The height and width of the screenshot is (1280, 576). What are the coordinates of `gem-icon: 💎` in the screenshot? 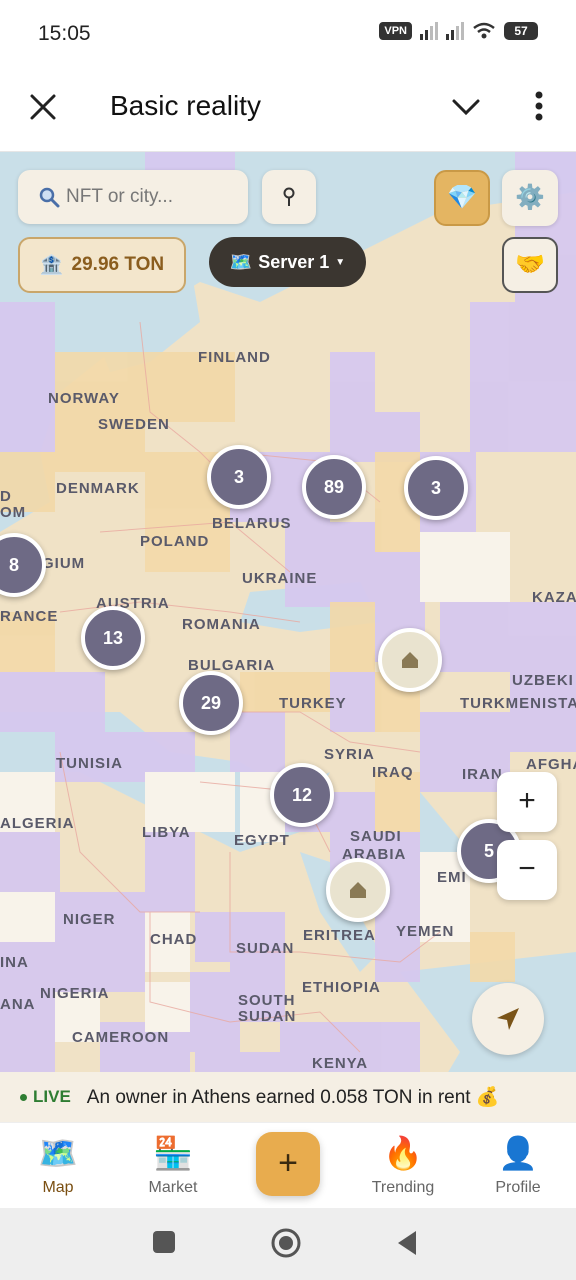 It's located at (462, 197).